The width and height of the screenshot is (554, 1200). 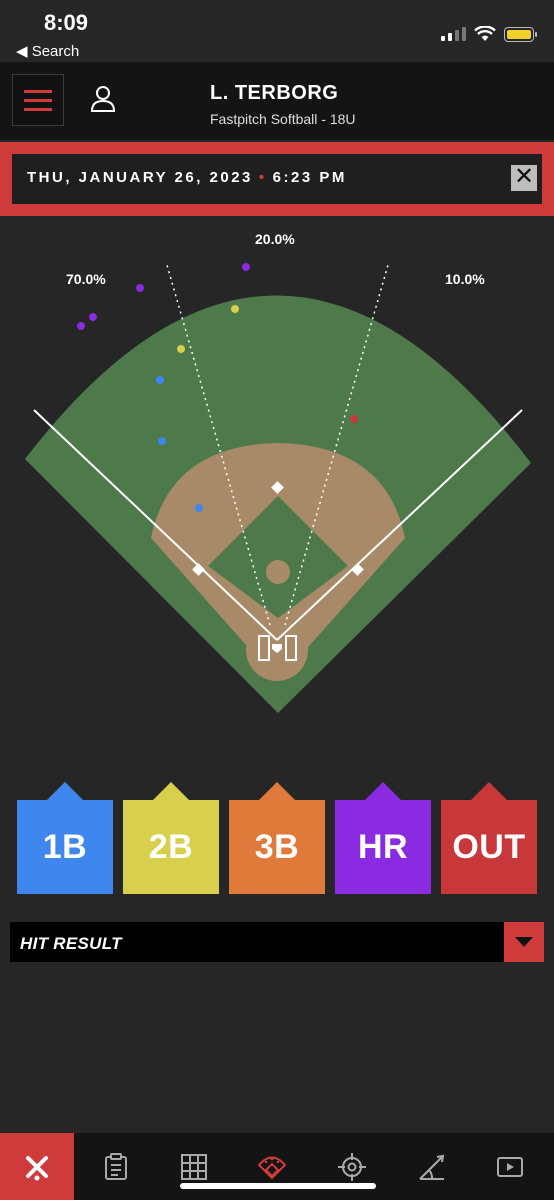 I want to click on home-run-button: HR, so click(x=383, y=838).